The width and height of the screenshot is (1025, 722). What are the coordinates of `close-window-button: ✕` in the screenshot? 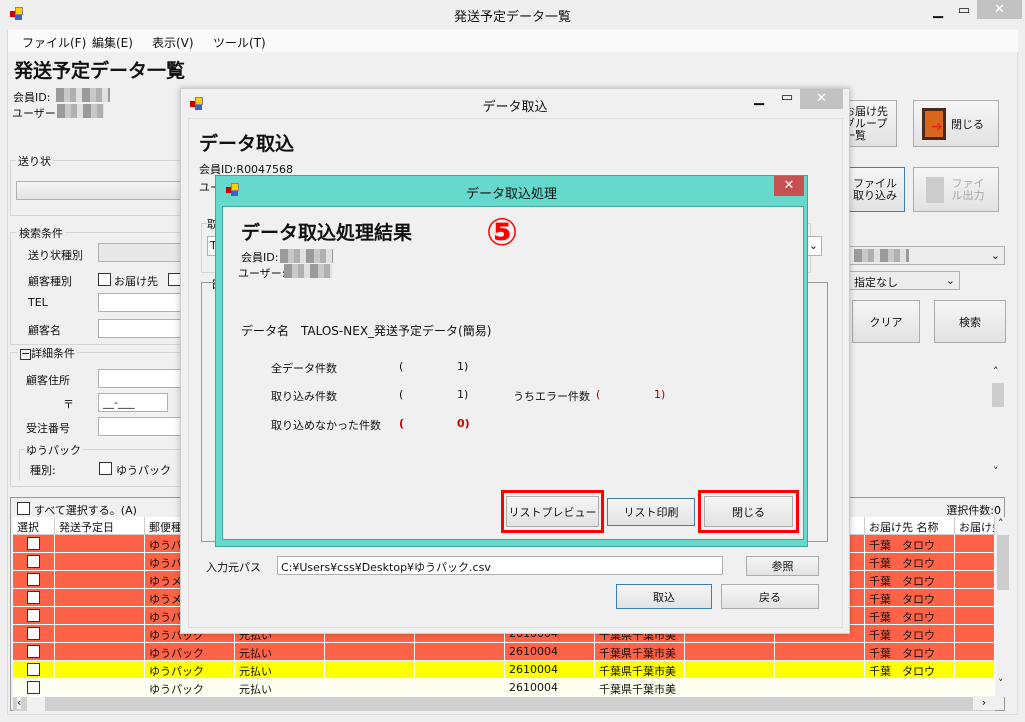 It's located at (999, 9).